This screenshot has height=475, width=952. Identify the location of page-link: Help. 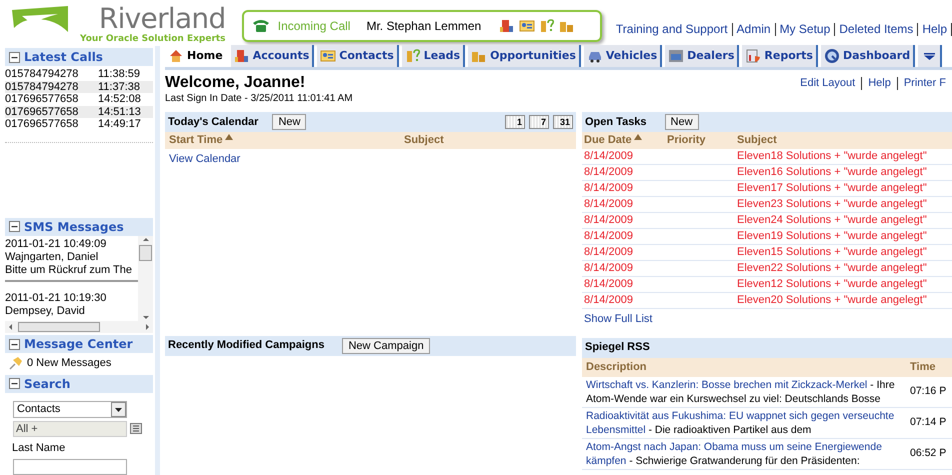
(879, 83).